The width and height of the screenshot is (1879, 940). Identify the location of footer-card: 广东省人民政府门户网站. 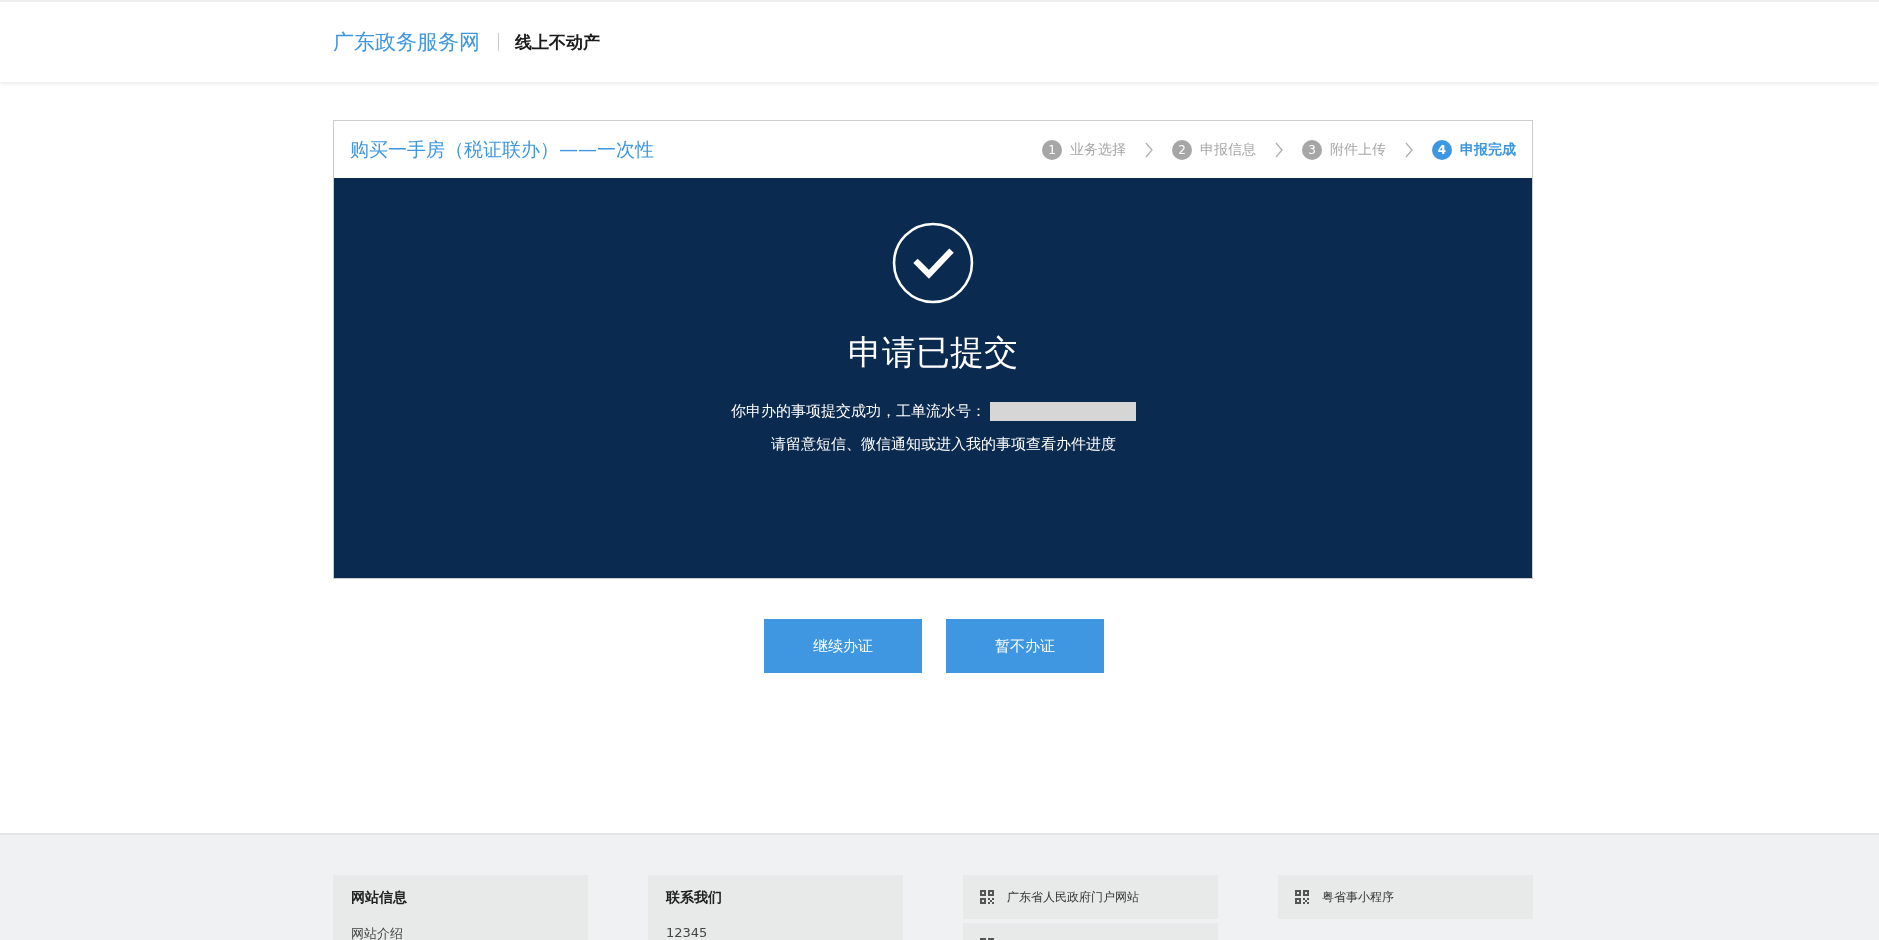
(1090, 897).